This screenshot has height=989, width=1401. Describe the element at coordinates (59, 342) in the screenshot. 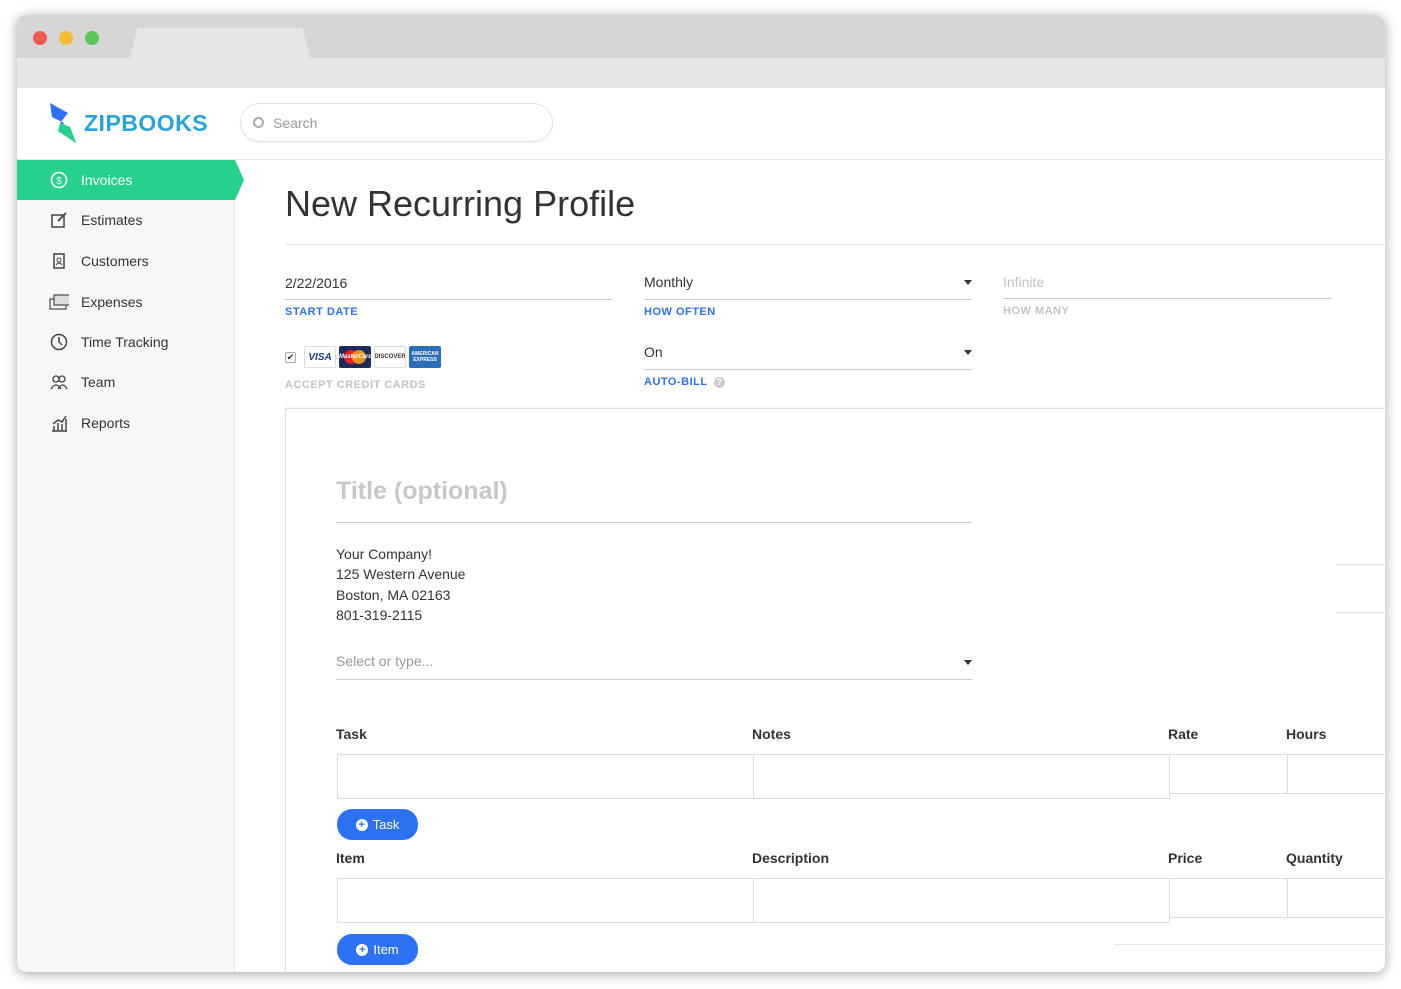

I see `clock-icon` at that location.